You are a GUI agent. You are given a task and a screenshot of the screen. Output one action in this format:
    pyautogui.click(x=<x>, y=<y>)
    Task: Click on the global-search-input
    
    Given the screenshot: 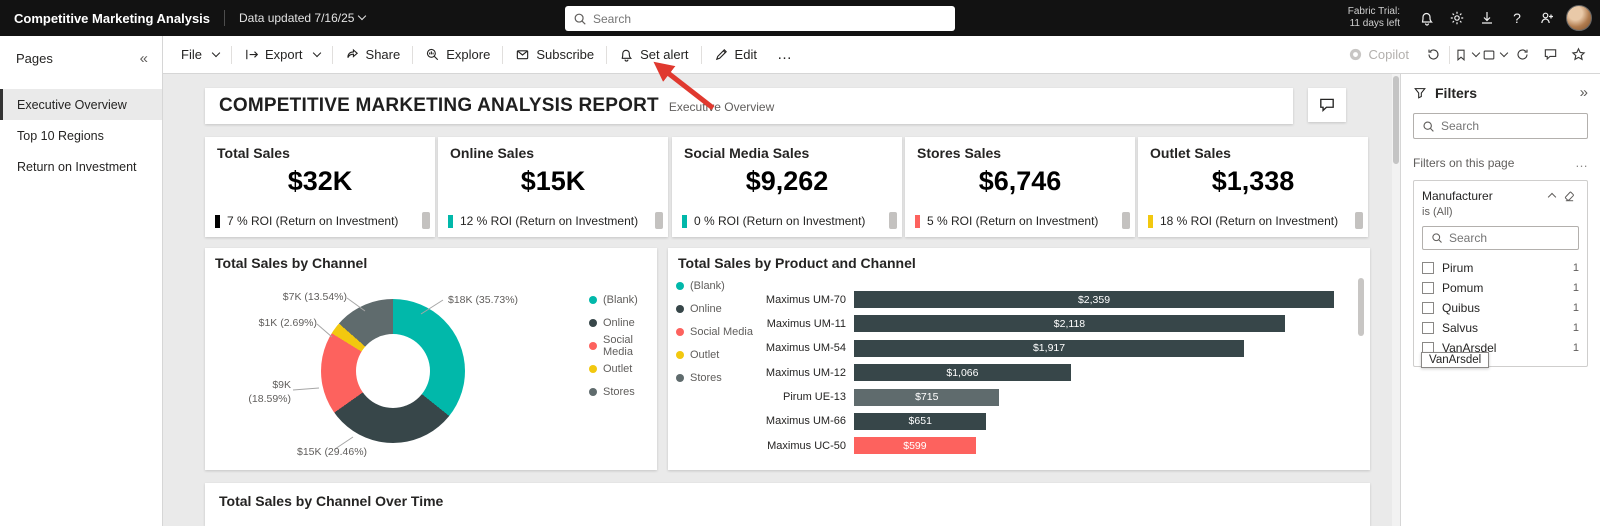 What is the action you would take?
    pyautogui.click(x=770, y=18)
    